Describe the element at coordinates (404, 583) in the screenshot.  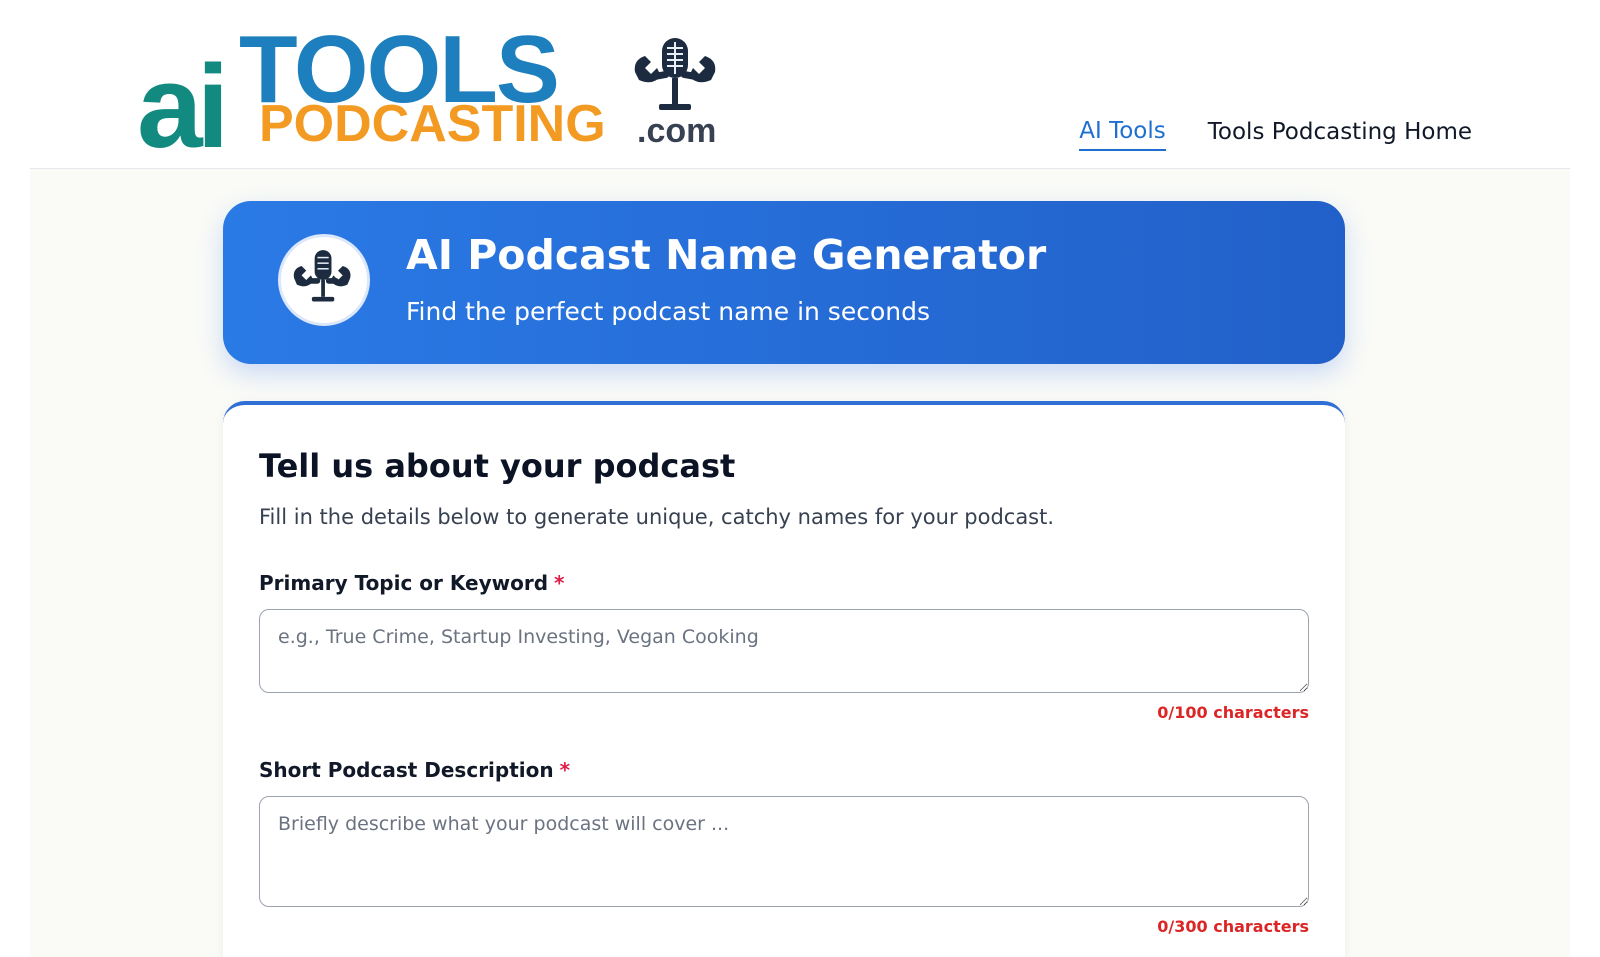
I see `topic-label-text: Primary Topic or Keyword` at that location.